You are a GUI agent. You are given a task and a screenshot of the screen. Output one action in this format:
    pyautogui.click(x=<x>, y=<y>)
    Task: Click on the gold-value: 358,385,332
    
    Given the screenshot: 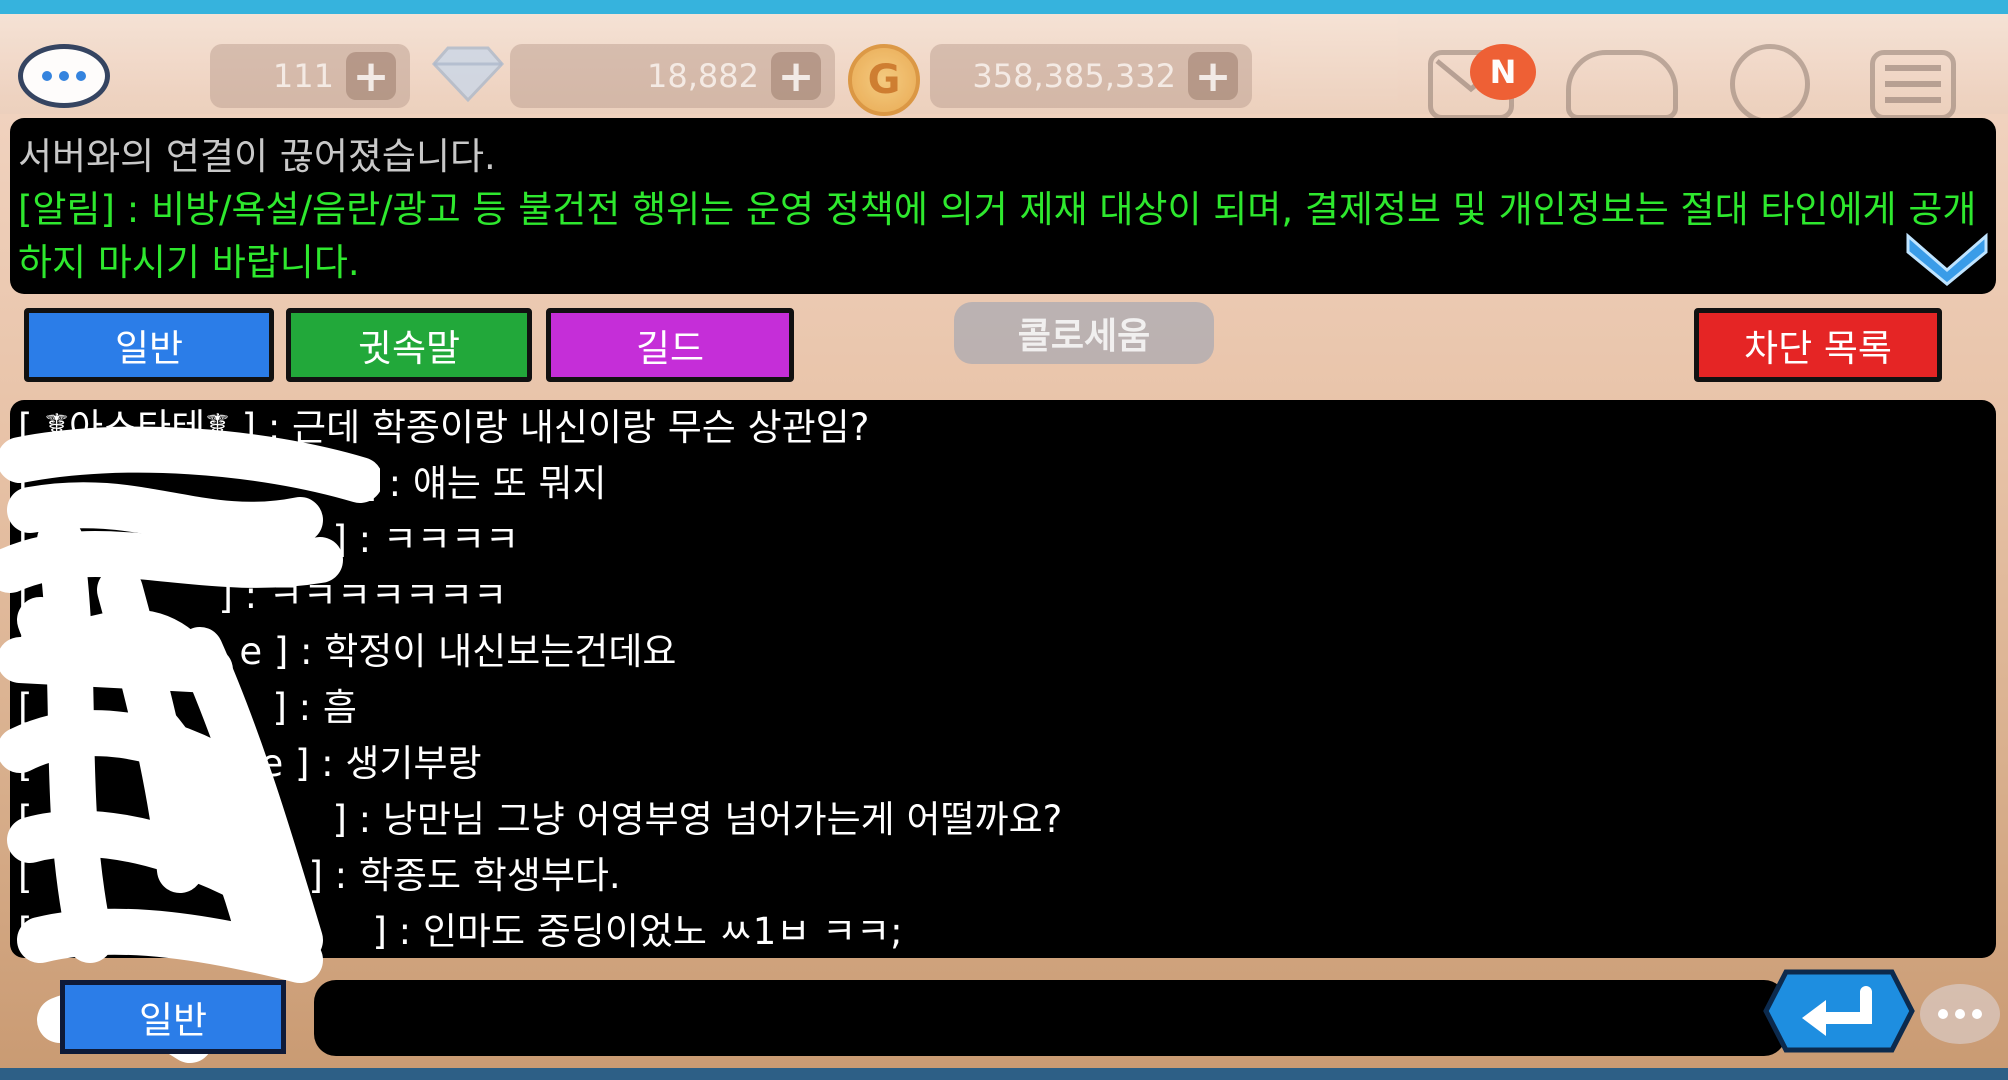 What is the action you would take?
    pyautogui.click(x=1074, y=76)
    